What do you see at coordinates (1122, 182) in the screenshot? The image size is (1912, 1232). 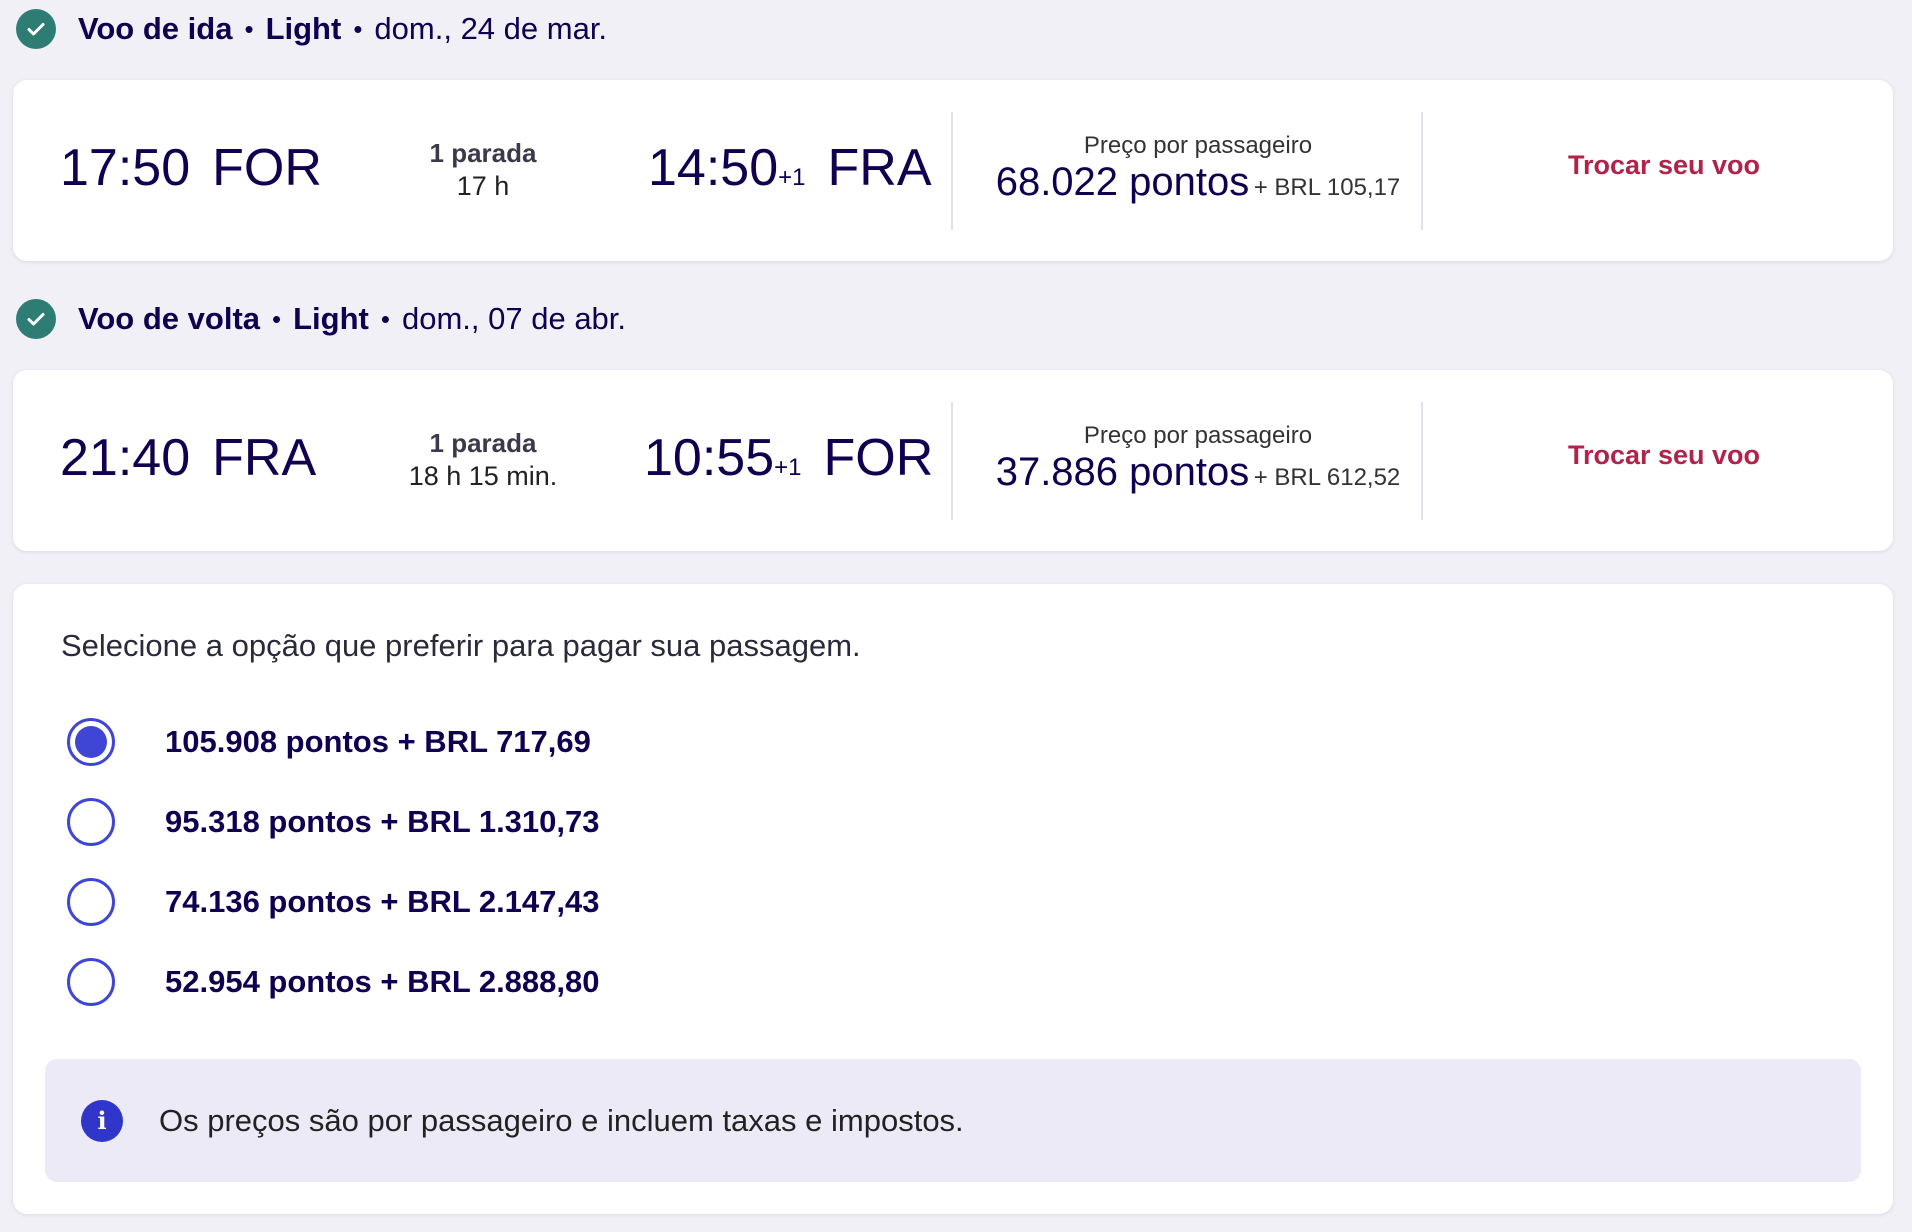 I see `price-points: 68.022 pontos` at bounding box center [1122, 182].